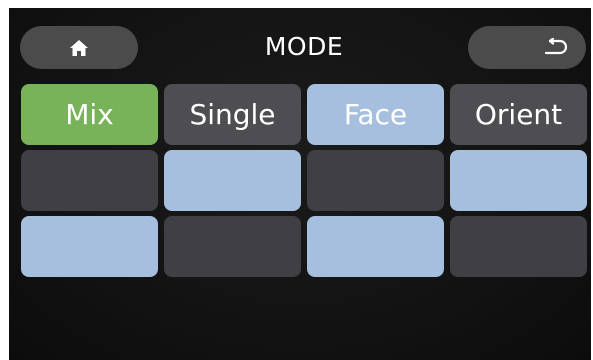  I want to click on mode-button-label: Single, so click(232, 114).